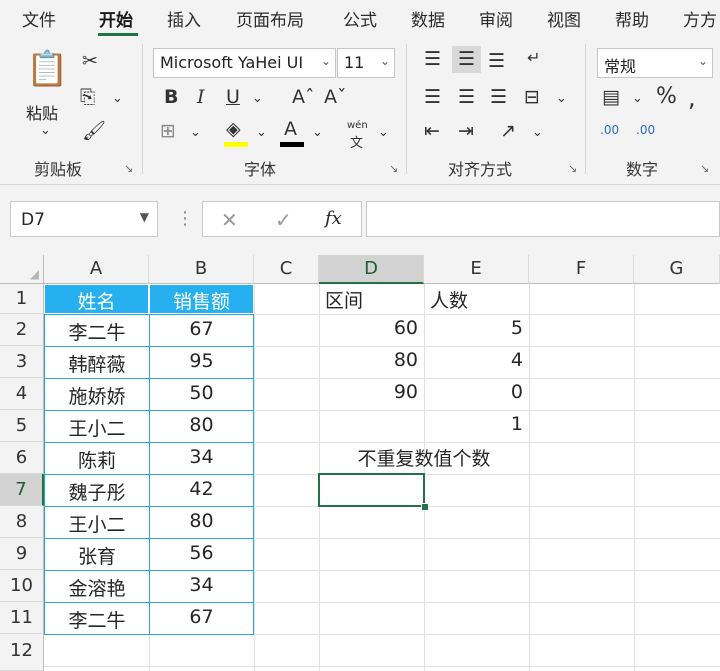 Image resolution: width=720 pixels, height=671 pixels. What do you see at coordinates (201, 362) in the screenshot?
I see `table-cell-sales: 95` at bounding box center [201, 362].